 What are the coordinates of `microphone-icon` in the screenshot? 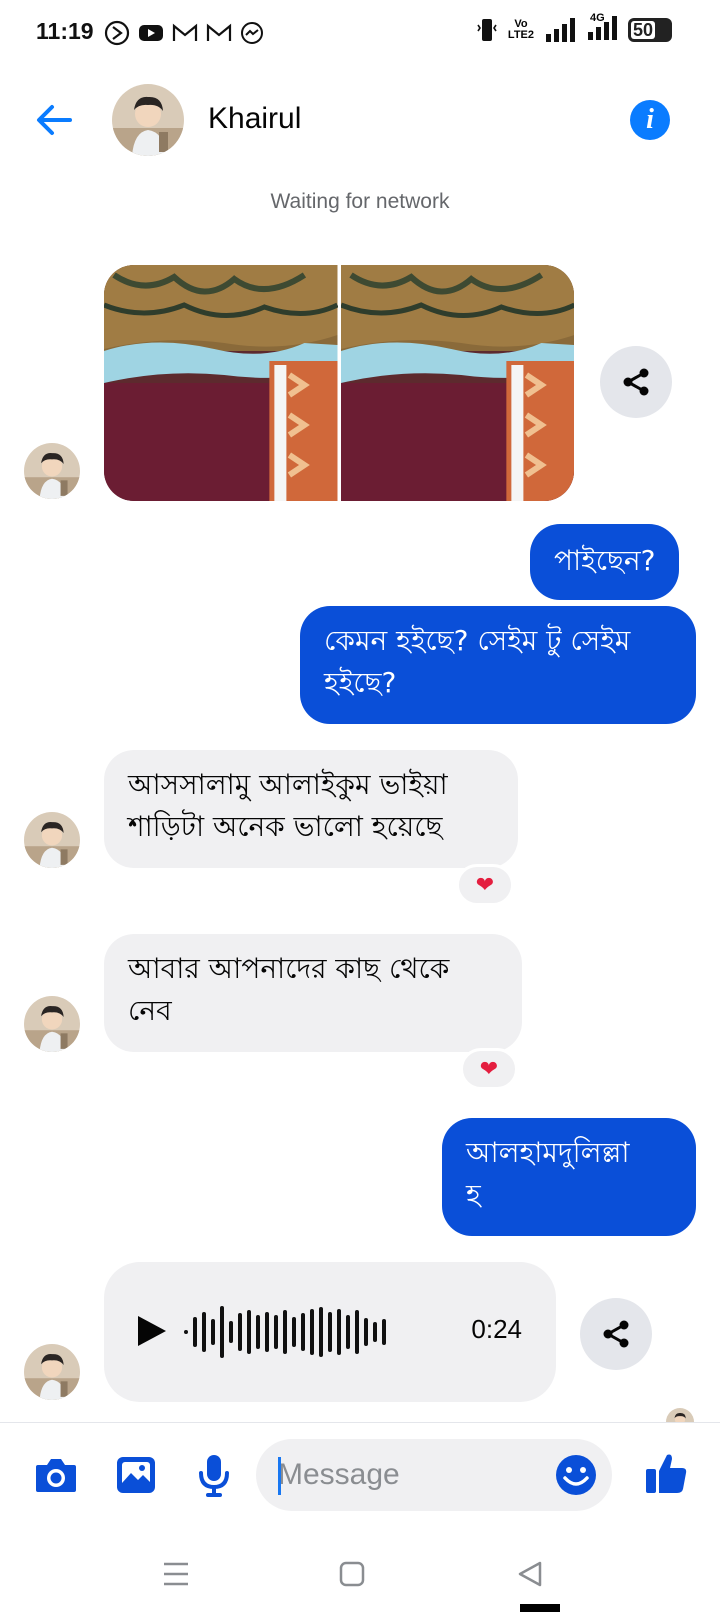 It's located at (214, 1476).